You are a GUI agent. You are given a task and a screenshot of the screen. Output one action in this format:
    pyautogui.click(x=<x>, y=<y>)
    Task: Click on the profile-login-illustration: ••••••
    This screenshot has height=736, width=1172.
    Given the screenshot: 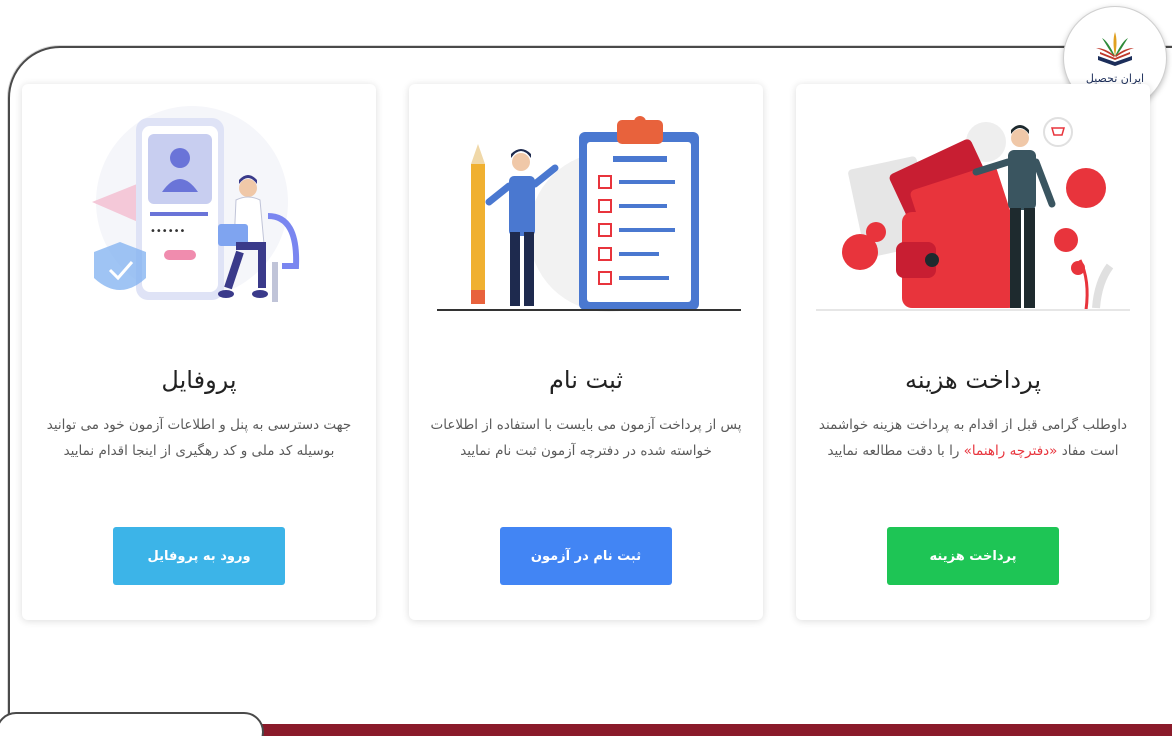 What is the action you would take?
    pyautogui.click(x=196, y=204)
    